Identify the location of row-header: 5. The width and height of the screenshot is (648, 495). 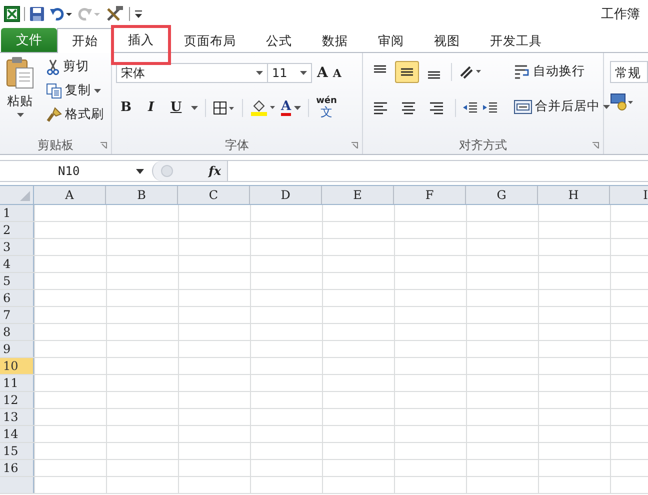
(17, 281).